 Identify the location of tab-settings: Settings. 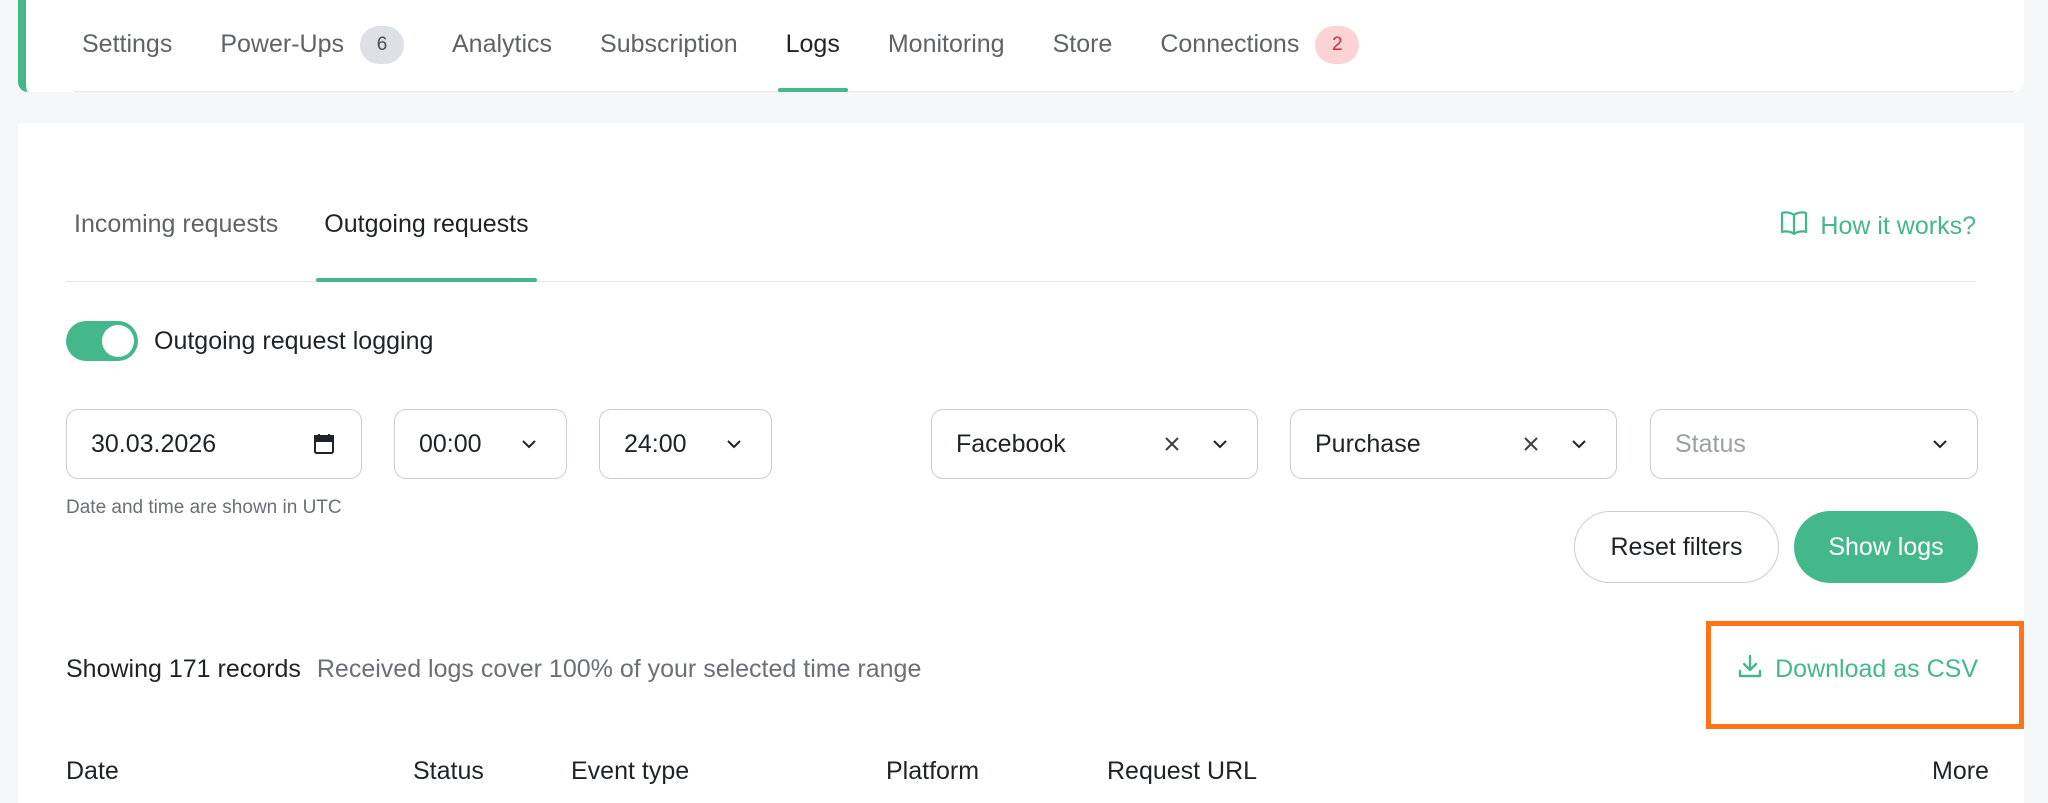
(127, 45).